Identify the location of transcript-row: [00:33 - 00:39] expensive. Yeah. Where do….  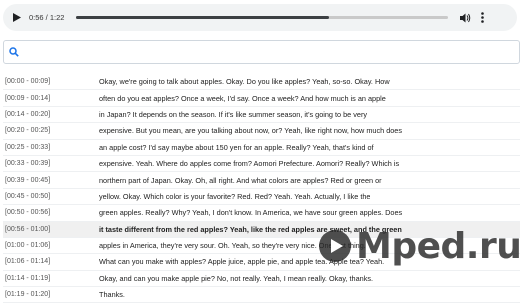
(261, 164).